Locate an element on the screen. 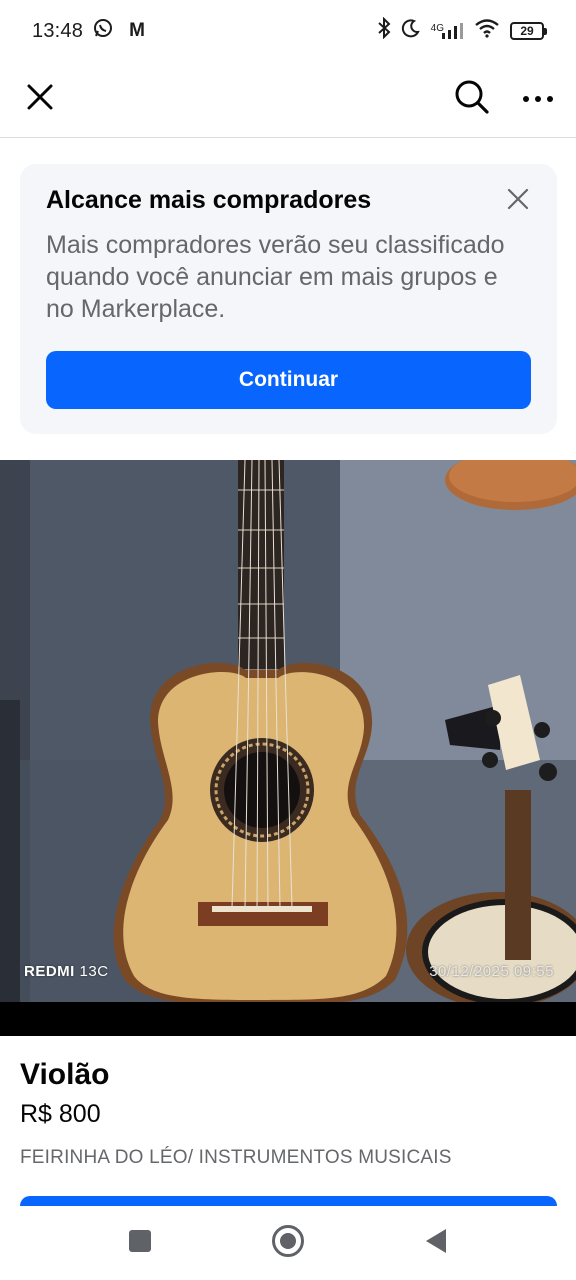  moon-icon is located at coordinates (411, 31).